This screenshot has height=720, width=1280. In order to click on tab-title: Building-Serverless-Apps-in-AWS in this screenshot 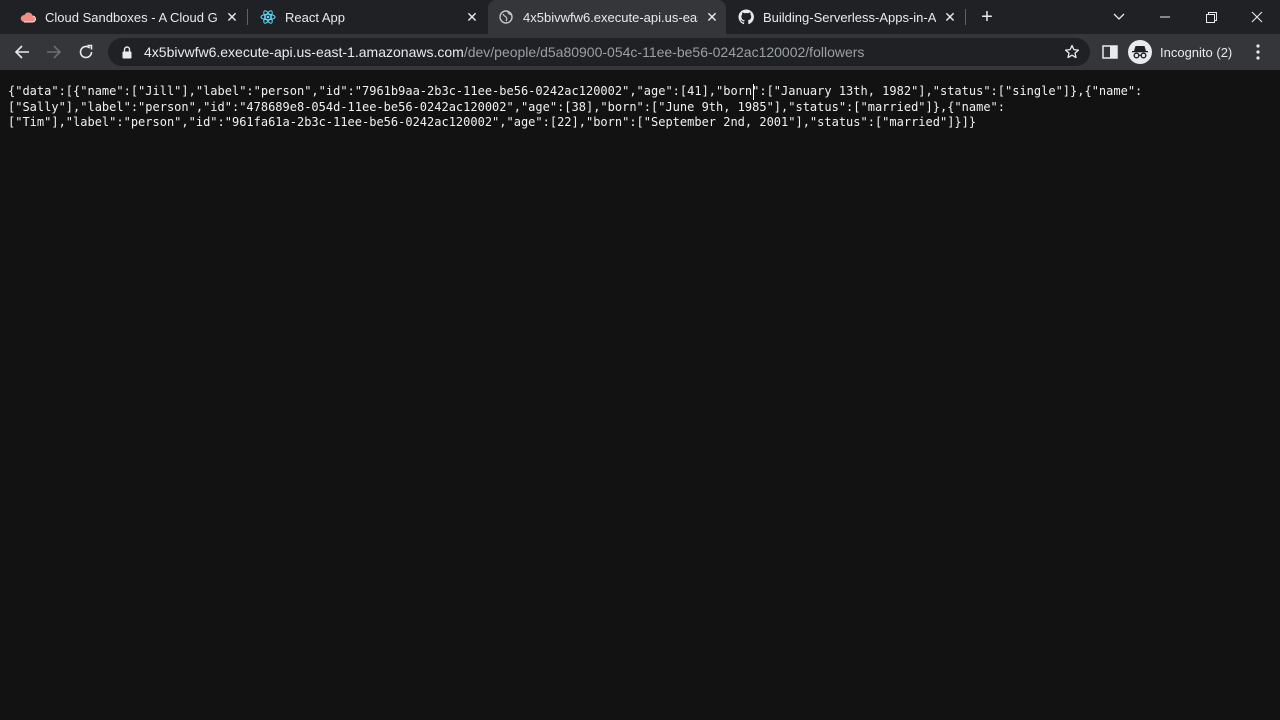, I will do `click(849, 17)`.